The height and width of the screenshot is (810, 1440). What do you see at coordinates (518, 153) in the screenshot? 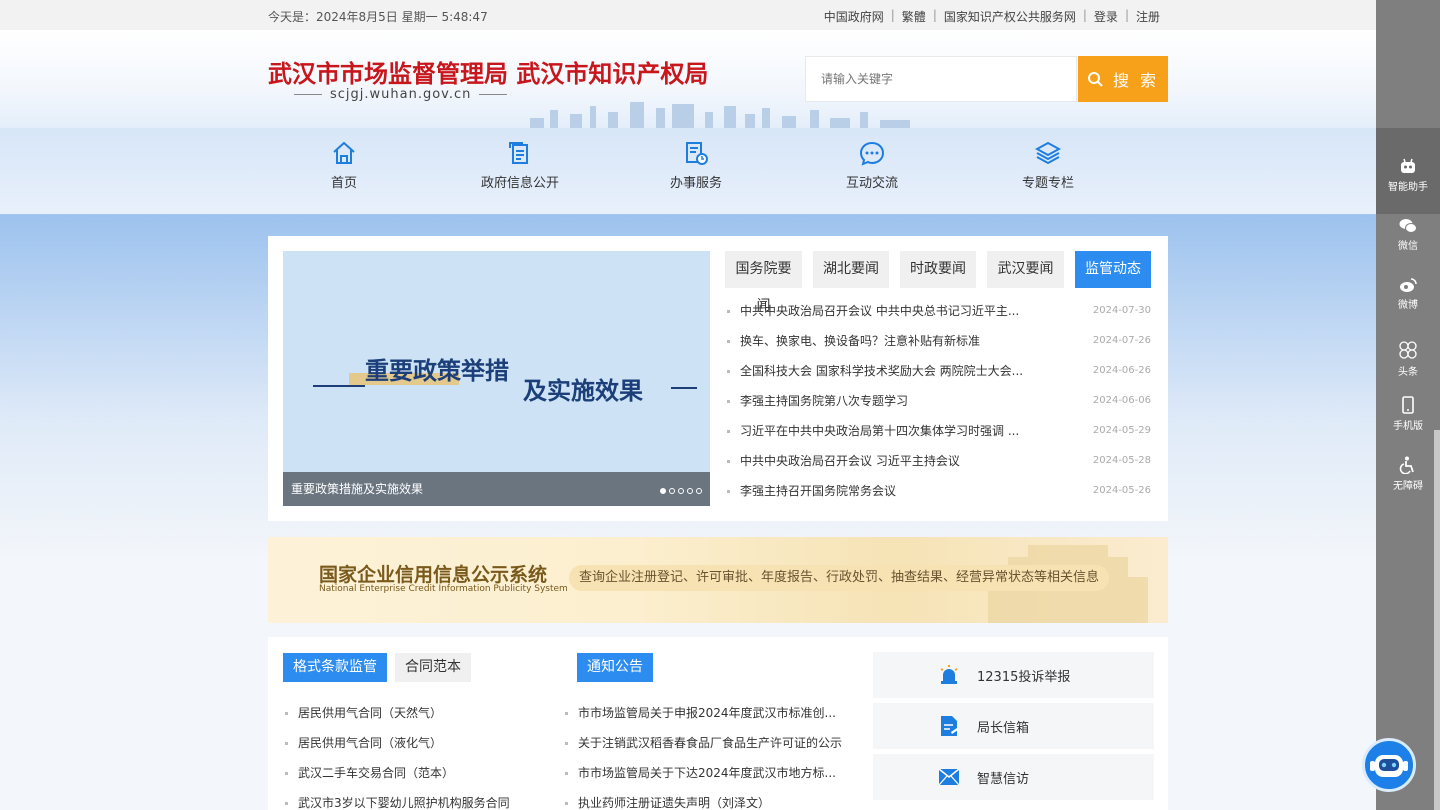
I see `document-icon` at bounding box center [518, 153].